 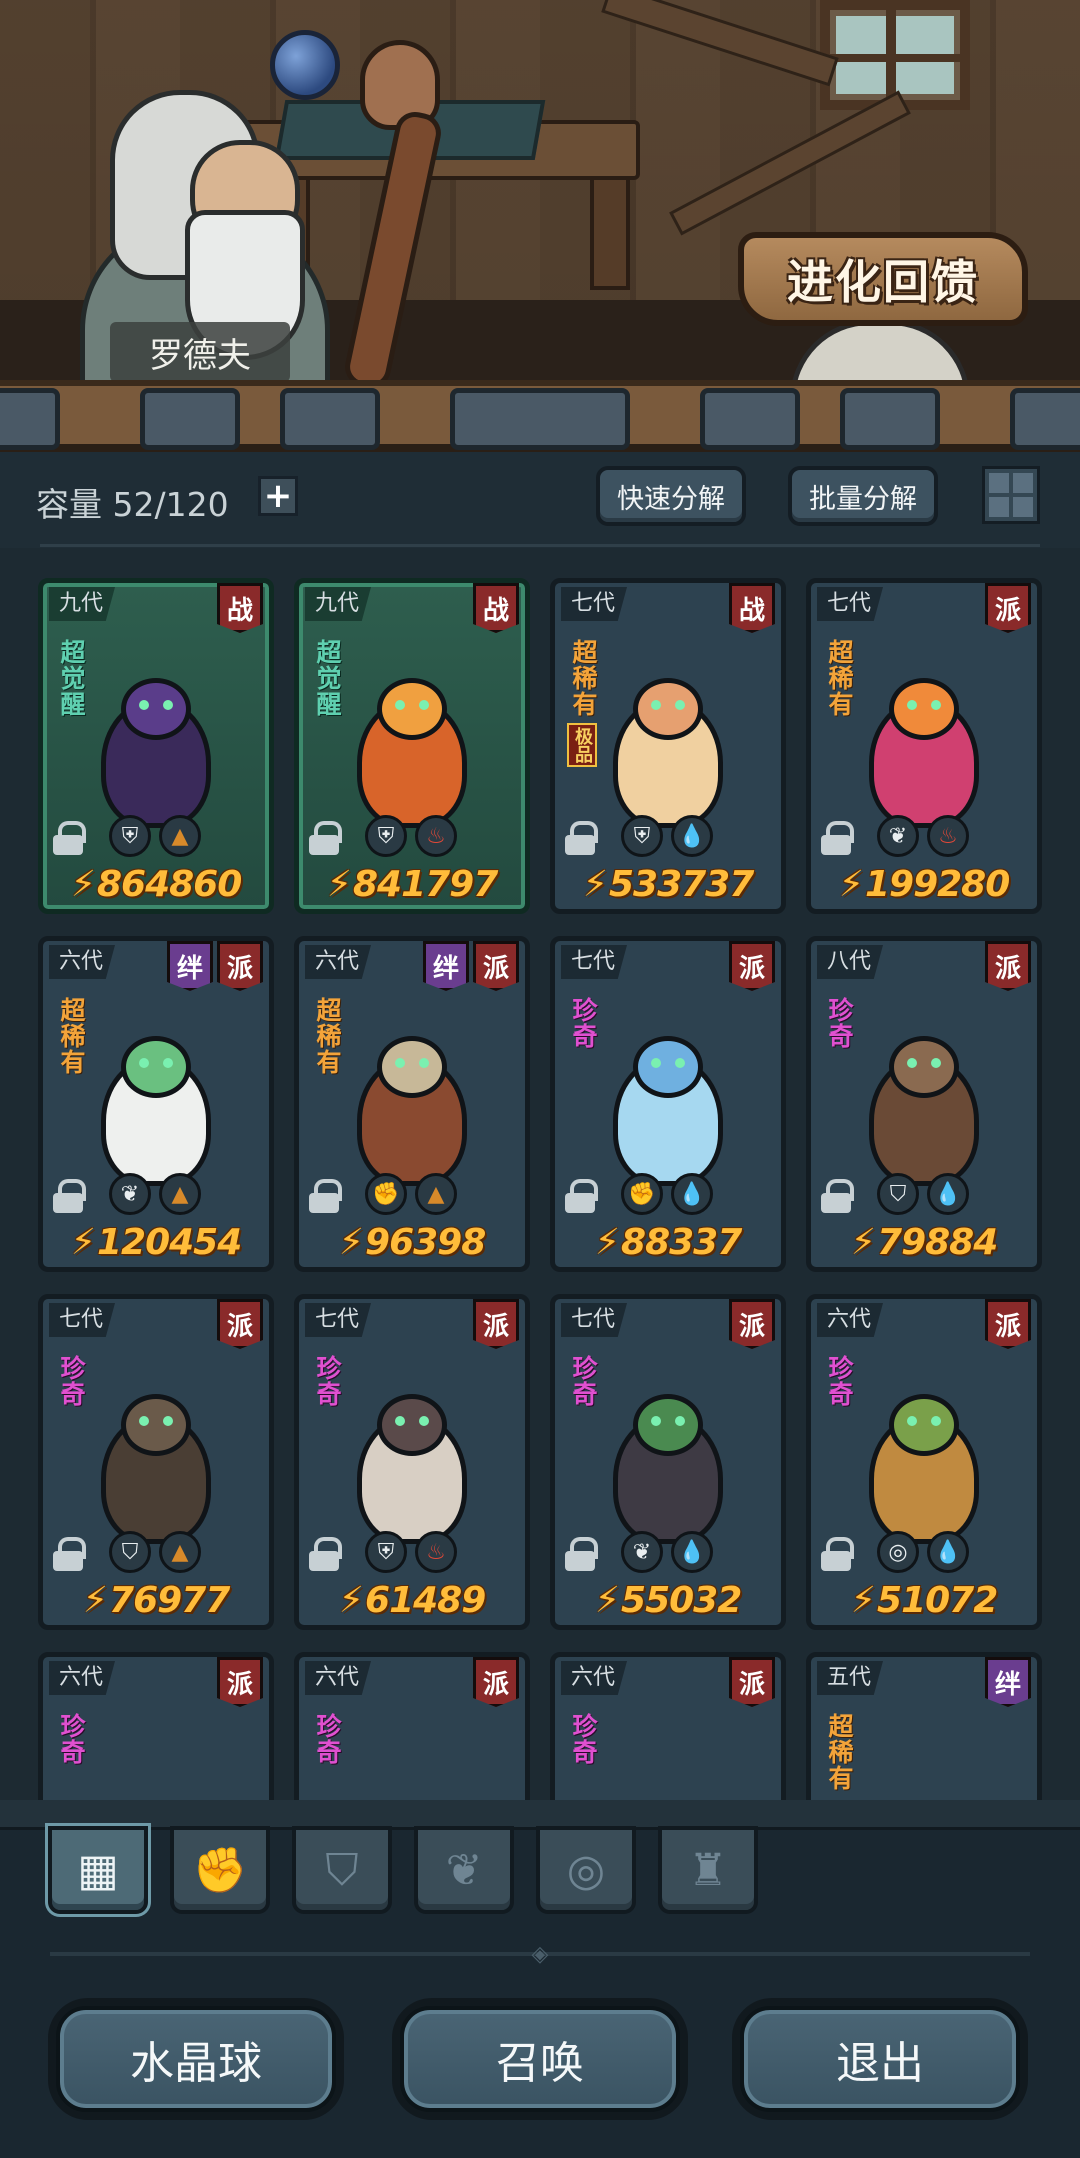 I want to click on power-number: 96398, so click(x=425, y=1242).